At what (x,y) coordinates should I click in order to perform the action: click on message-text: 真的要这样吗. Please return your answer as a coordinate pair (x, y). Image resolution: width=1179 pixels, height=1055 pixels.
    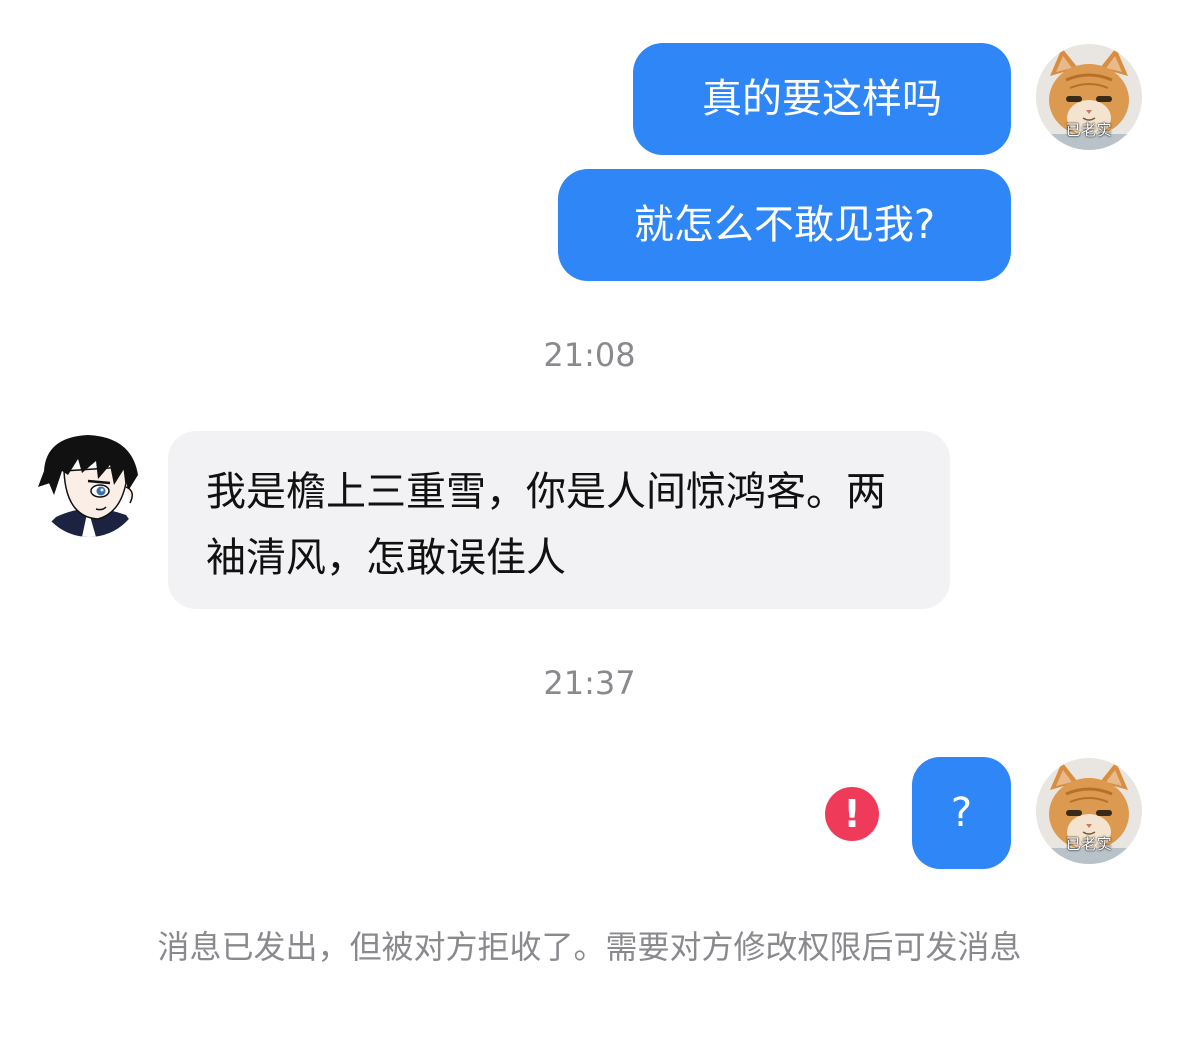
    Looking at the image, I should click on (822, 99).